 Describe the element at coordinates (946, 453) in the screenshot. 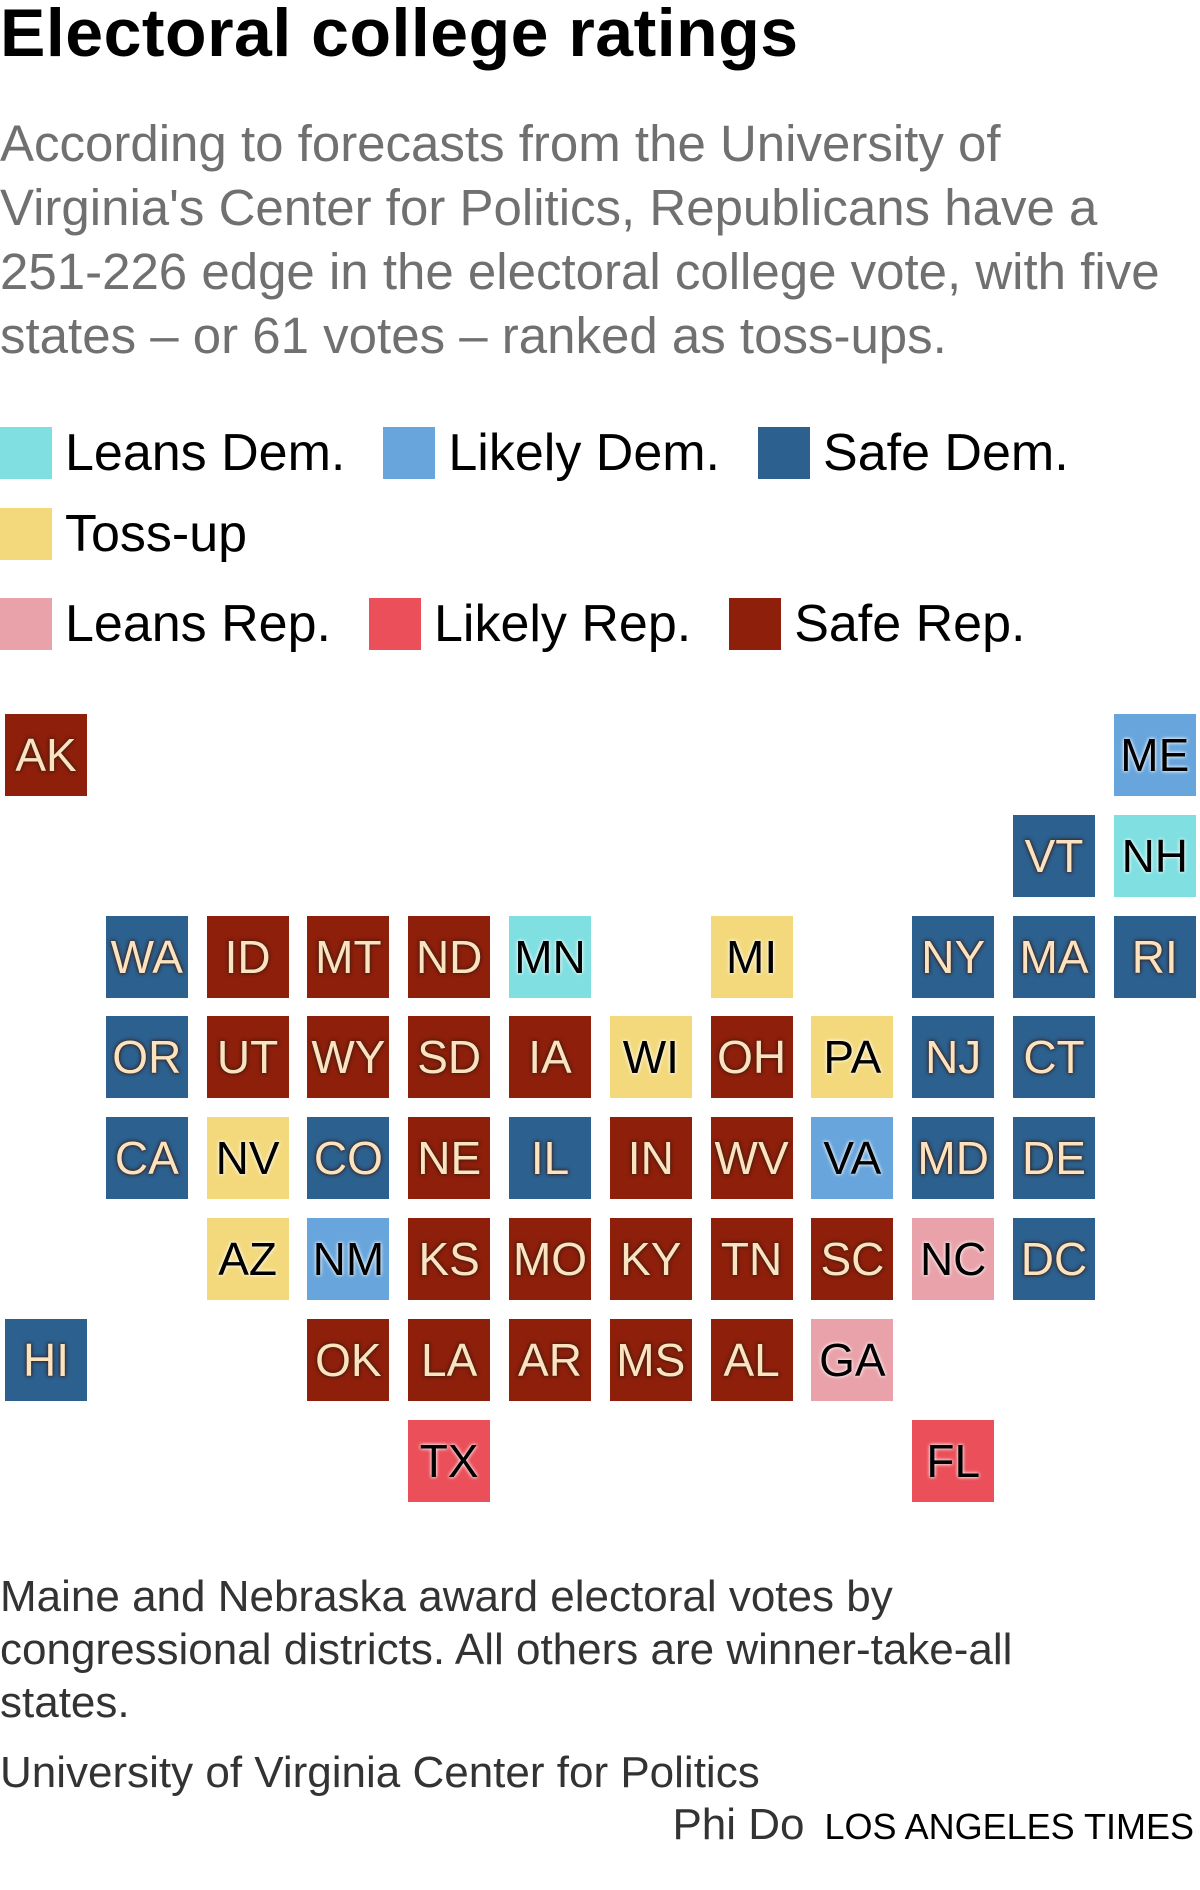

I see `legend-label: Safe Dem.` at that location.